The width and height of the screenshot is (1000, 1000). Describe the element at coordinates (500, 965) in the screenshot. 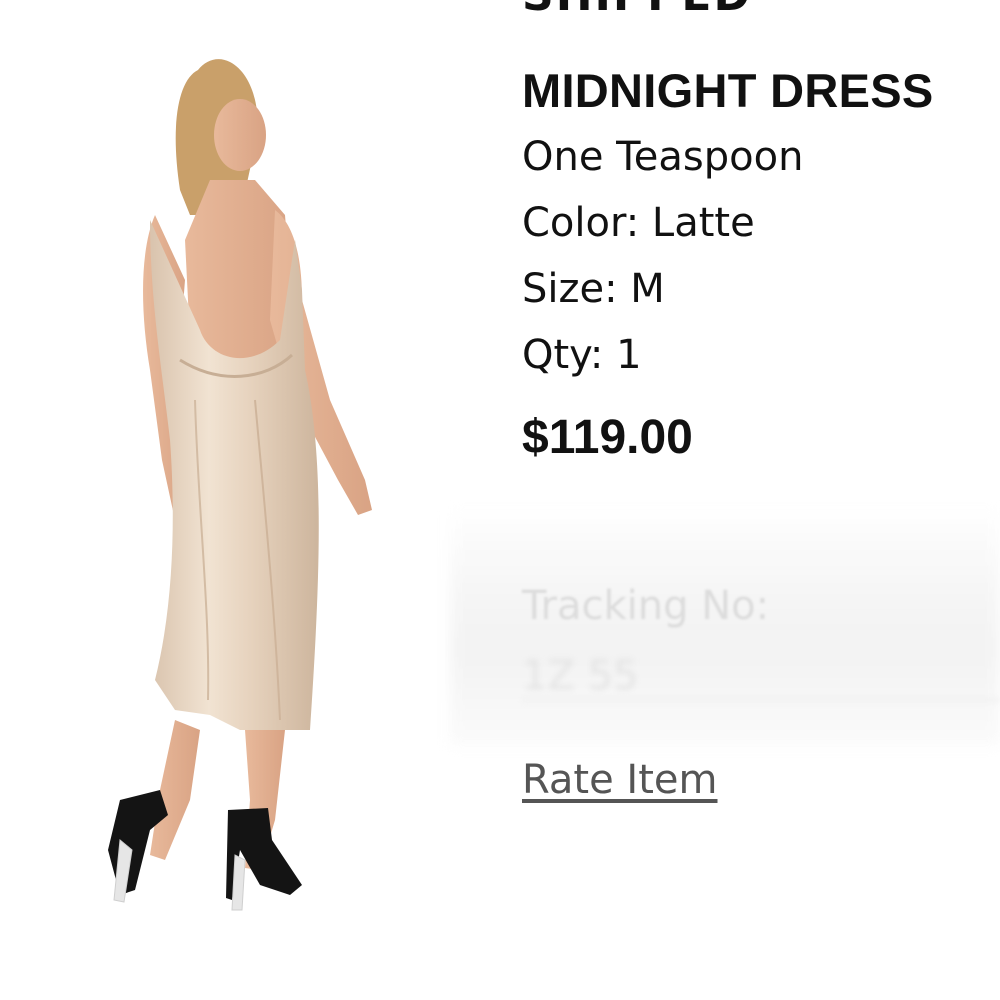

I see `bottom-area` at that location.